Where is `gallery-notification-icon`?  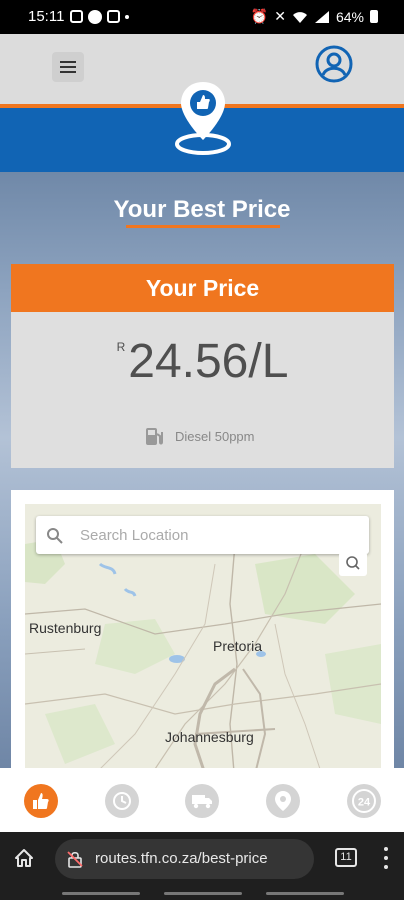
gallery-notification-icon is located at coordinates (76, 16).